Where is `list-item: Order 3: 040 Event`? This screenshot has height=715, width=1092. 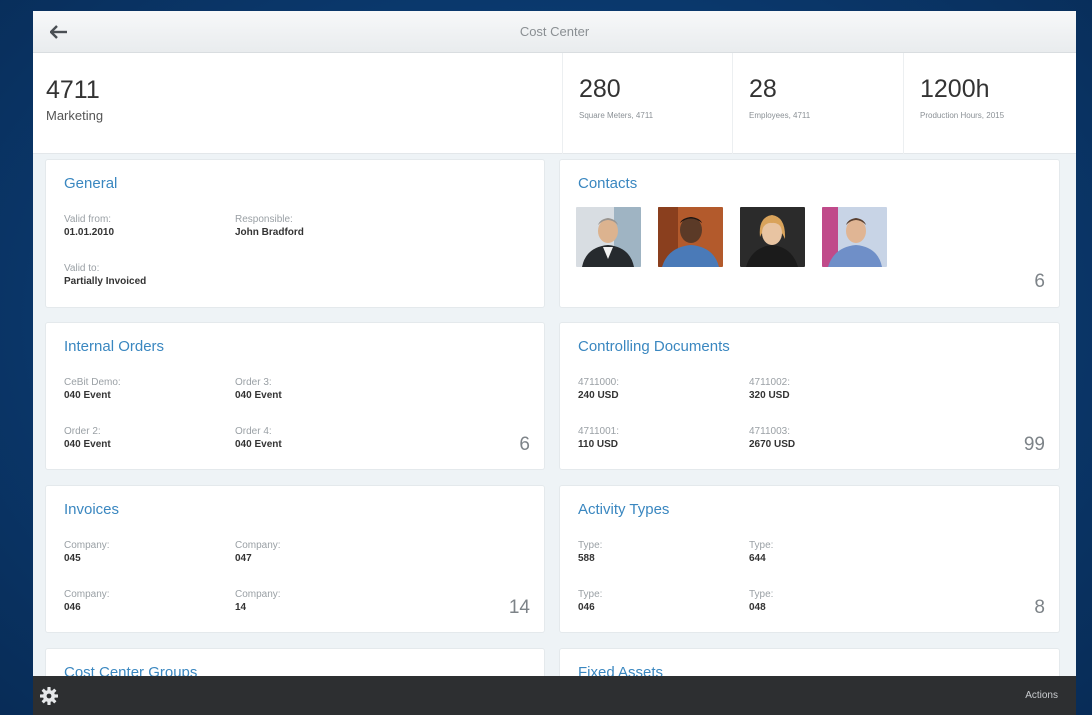
list-item: Order 3: 040 Event is located at coordinates (258, 389).